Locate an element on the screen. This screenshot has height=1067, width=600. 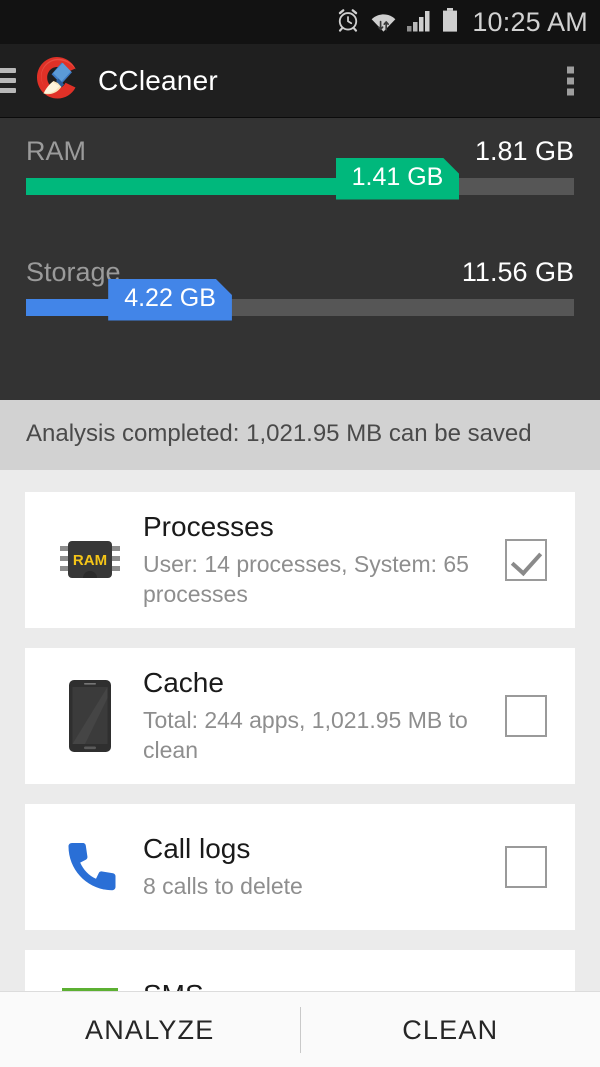
clean-button: CLEAN is located at coordinates (450, 1029).